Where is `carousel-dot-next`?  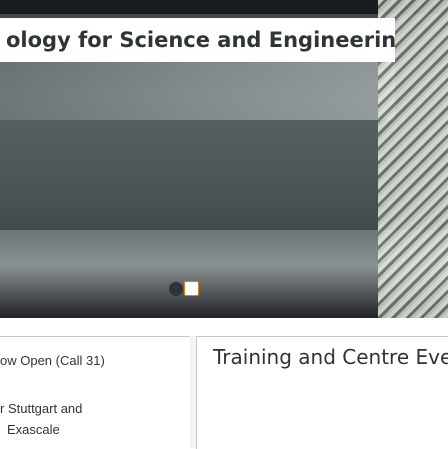
carousel-dot-next is located at coordinates (191, 288).